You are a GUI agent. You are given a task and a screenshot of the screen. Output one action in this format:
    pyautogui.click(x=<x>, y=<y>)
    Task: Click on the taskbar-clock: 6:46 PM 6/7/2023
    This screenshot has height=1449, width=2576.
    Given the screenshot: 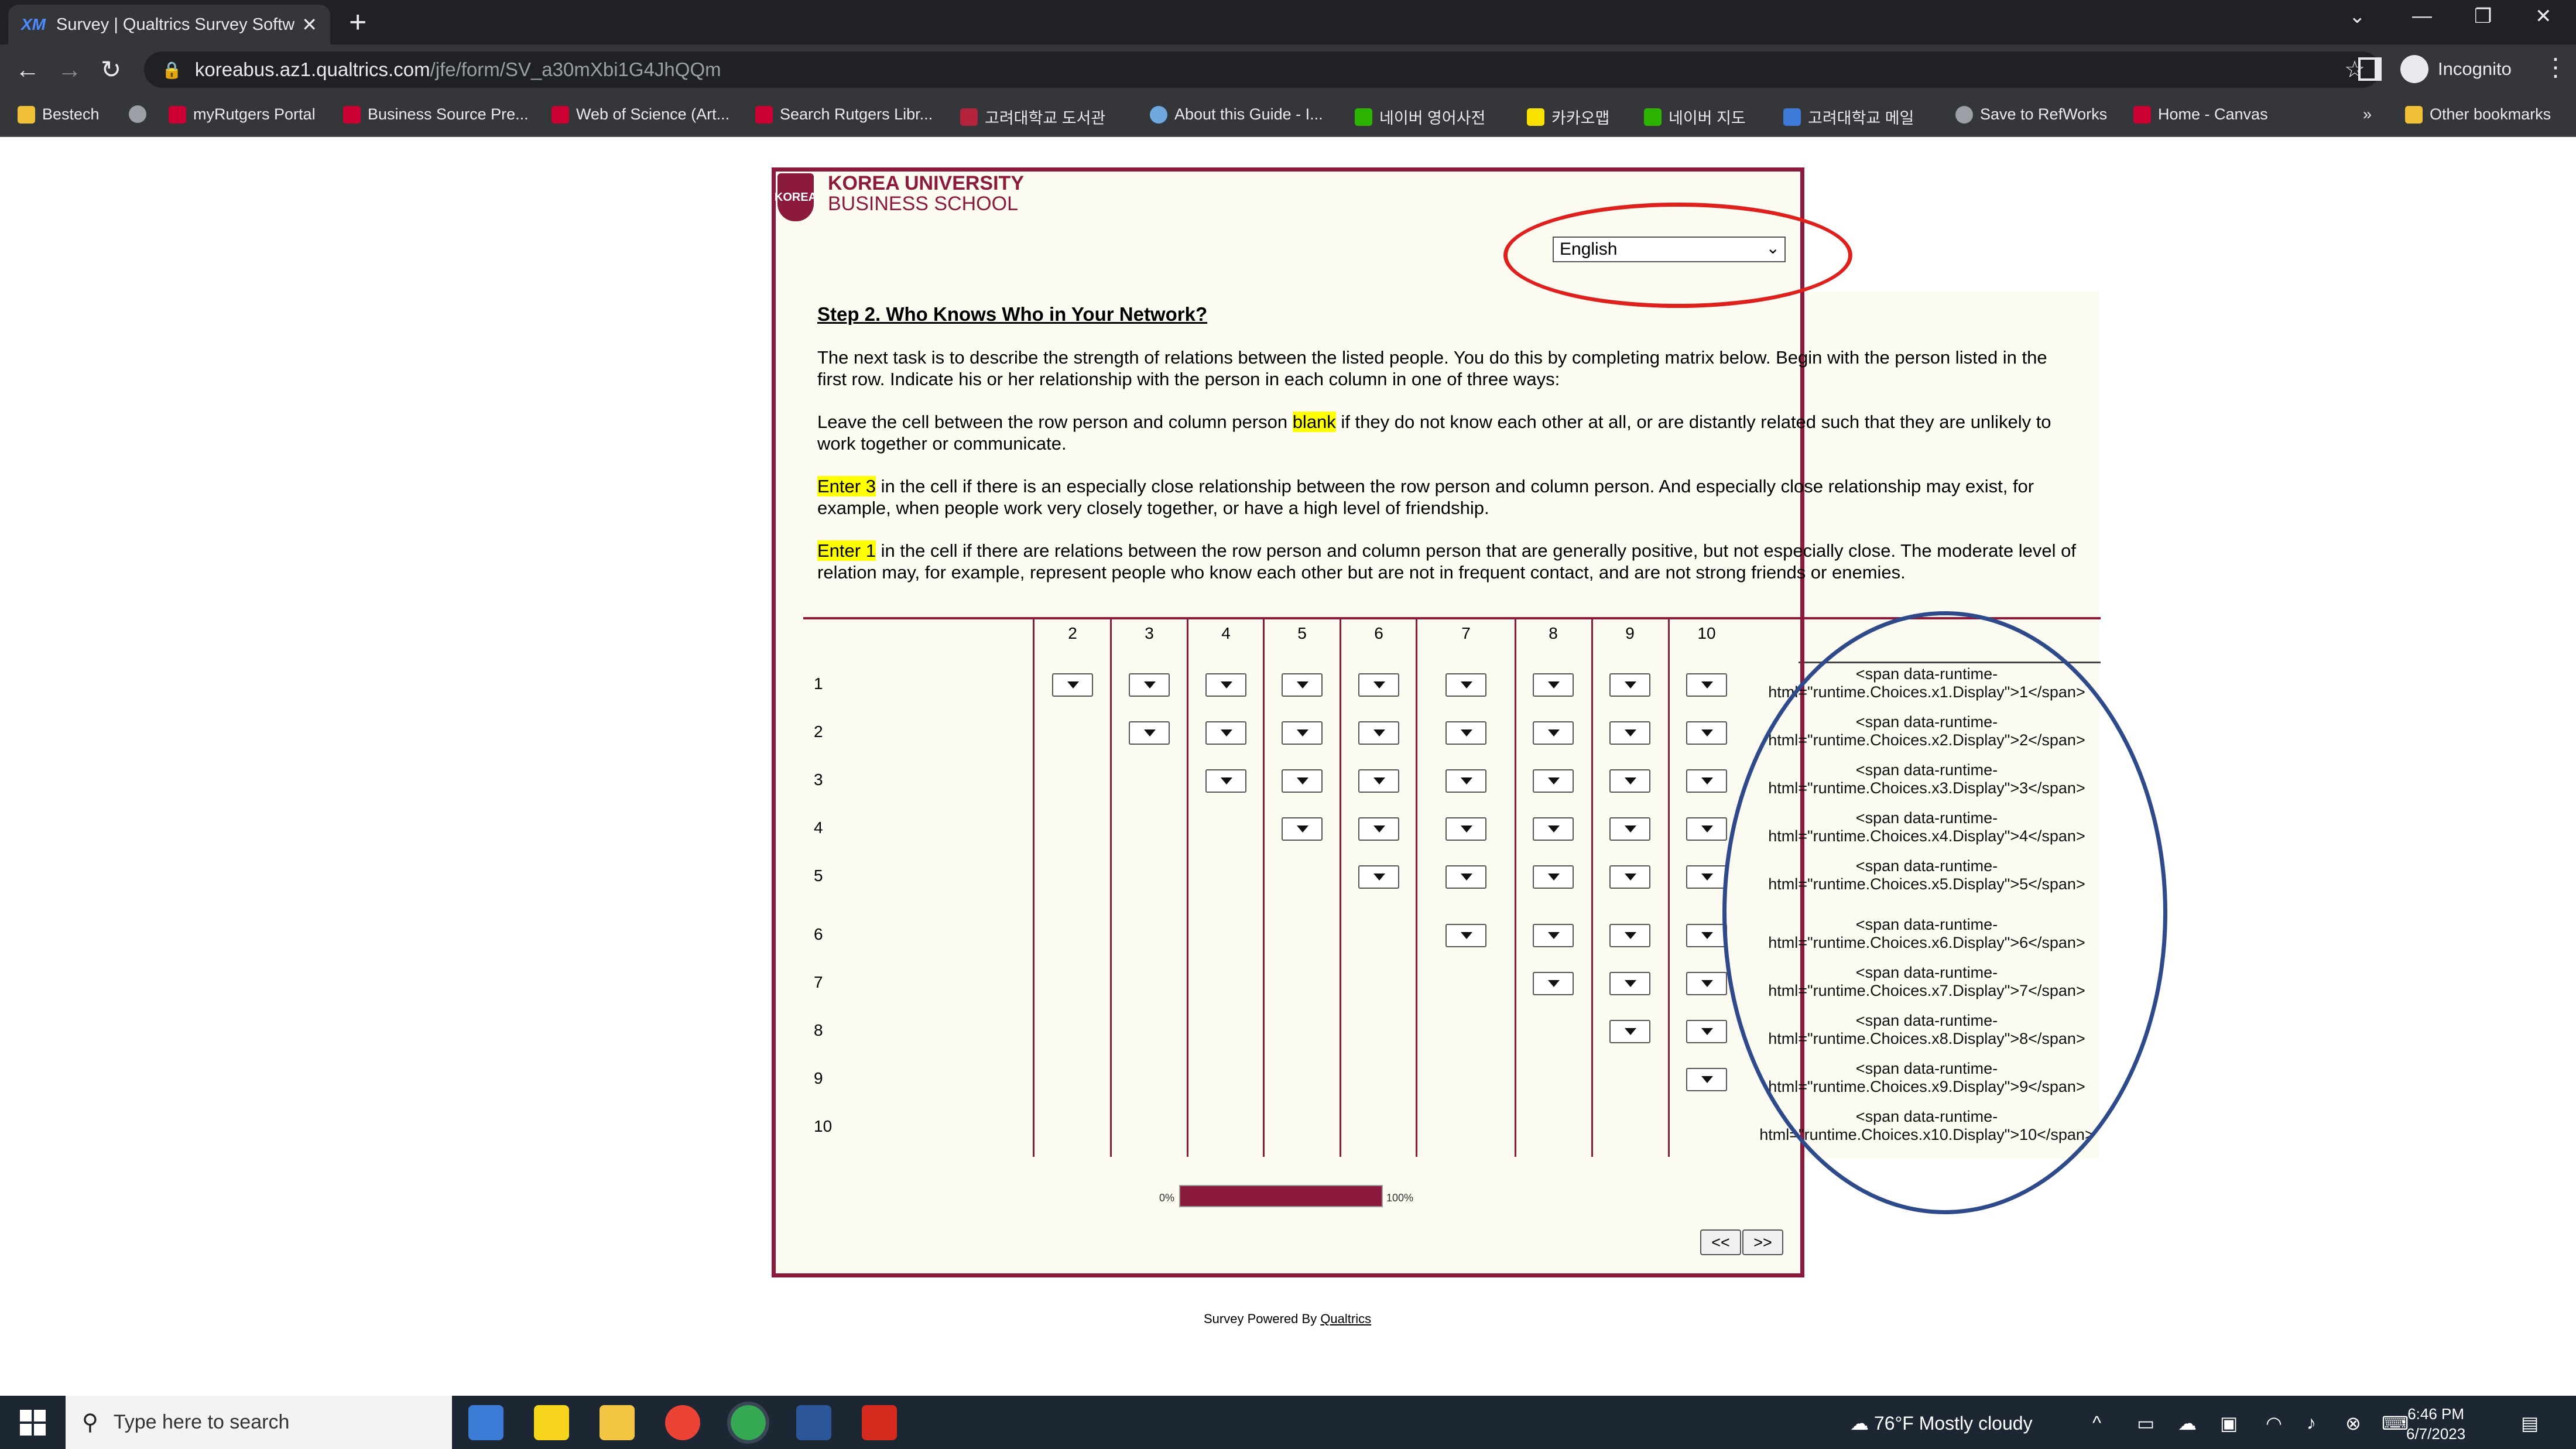 What is the action you would take?
    pyautogui.click(x=2435, y=1424)
    